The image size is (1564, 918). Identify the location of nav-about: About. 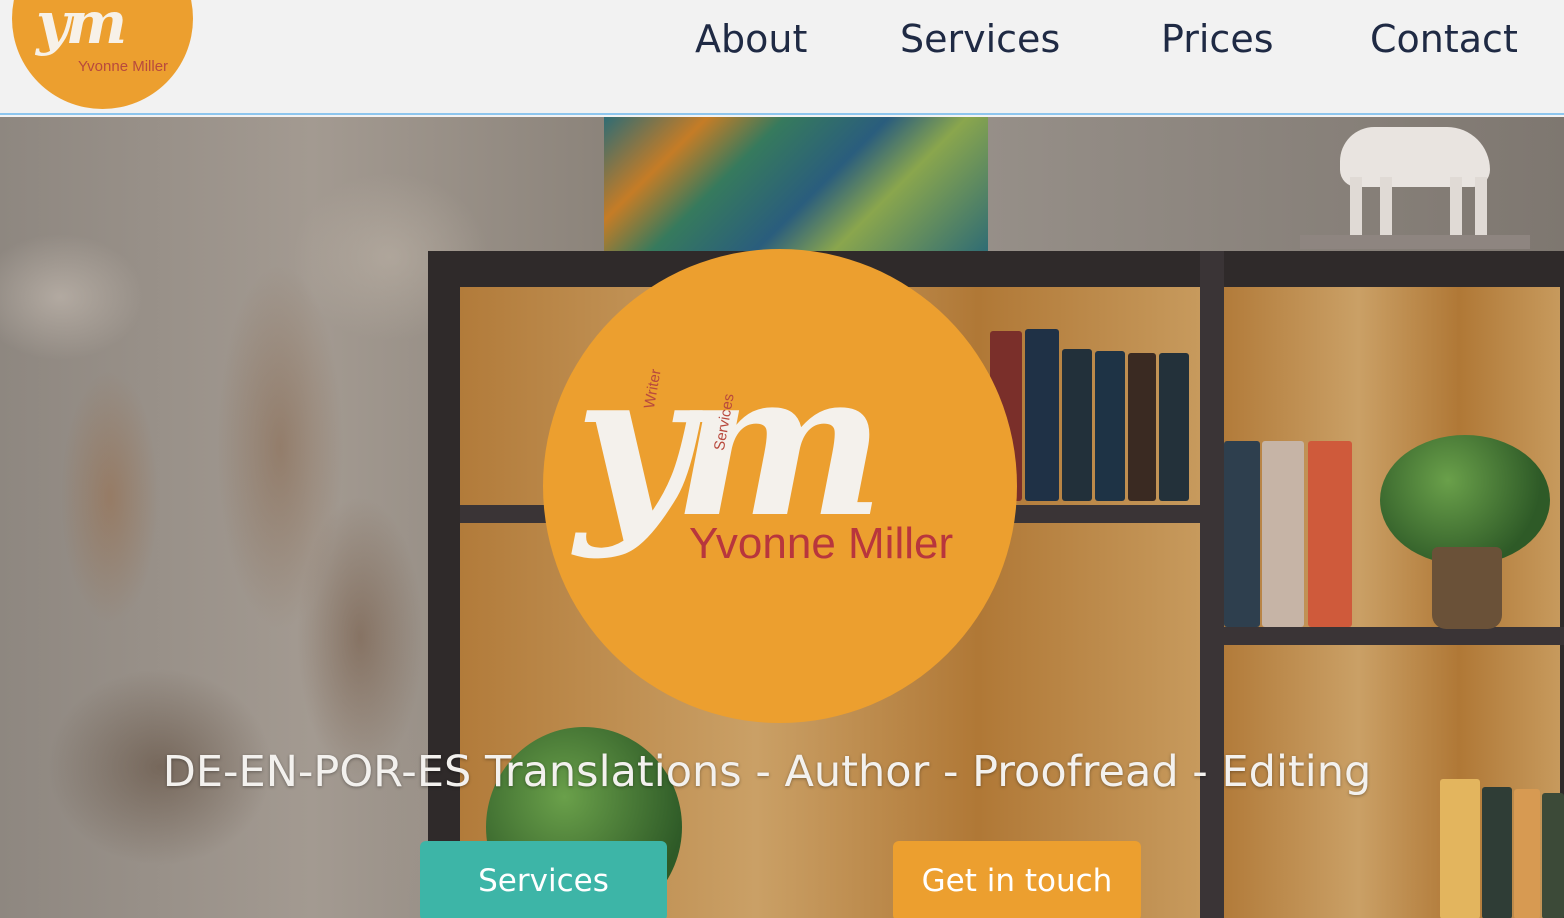
(751, 39).